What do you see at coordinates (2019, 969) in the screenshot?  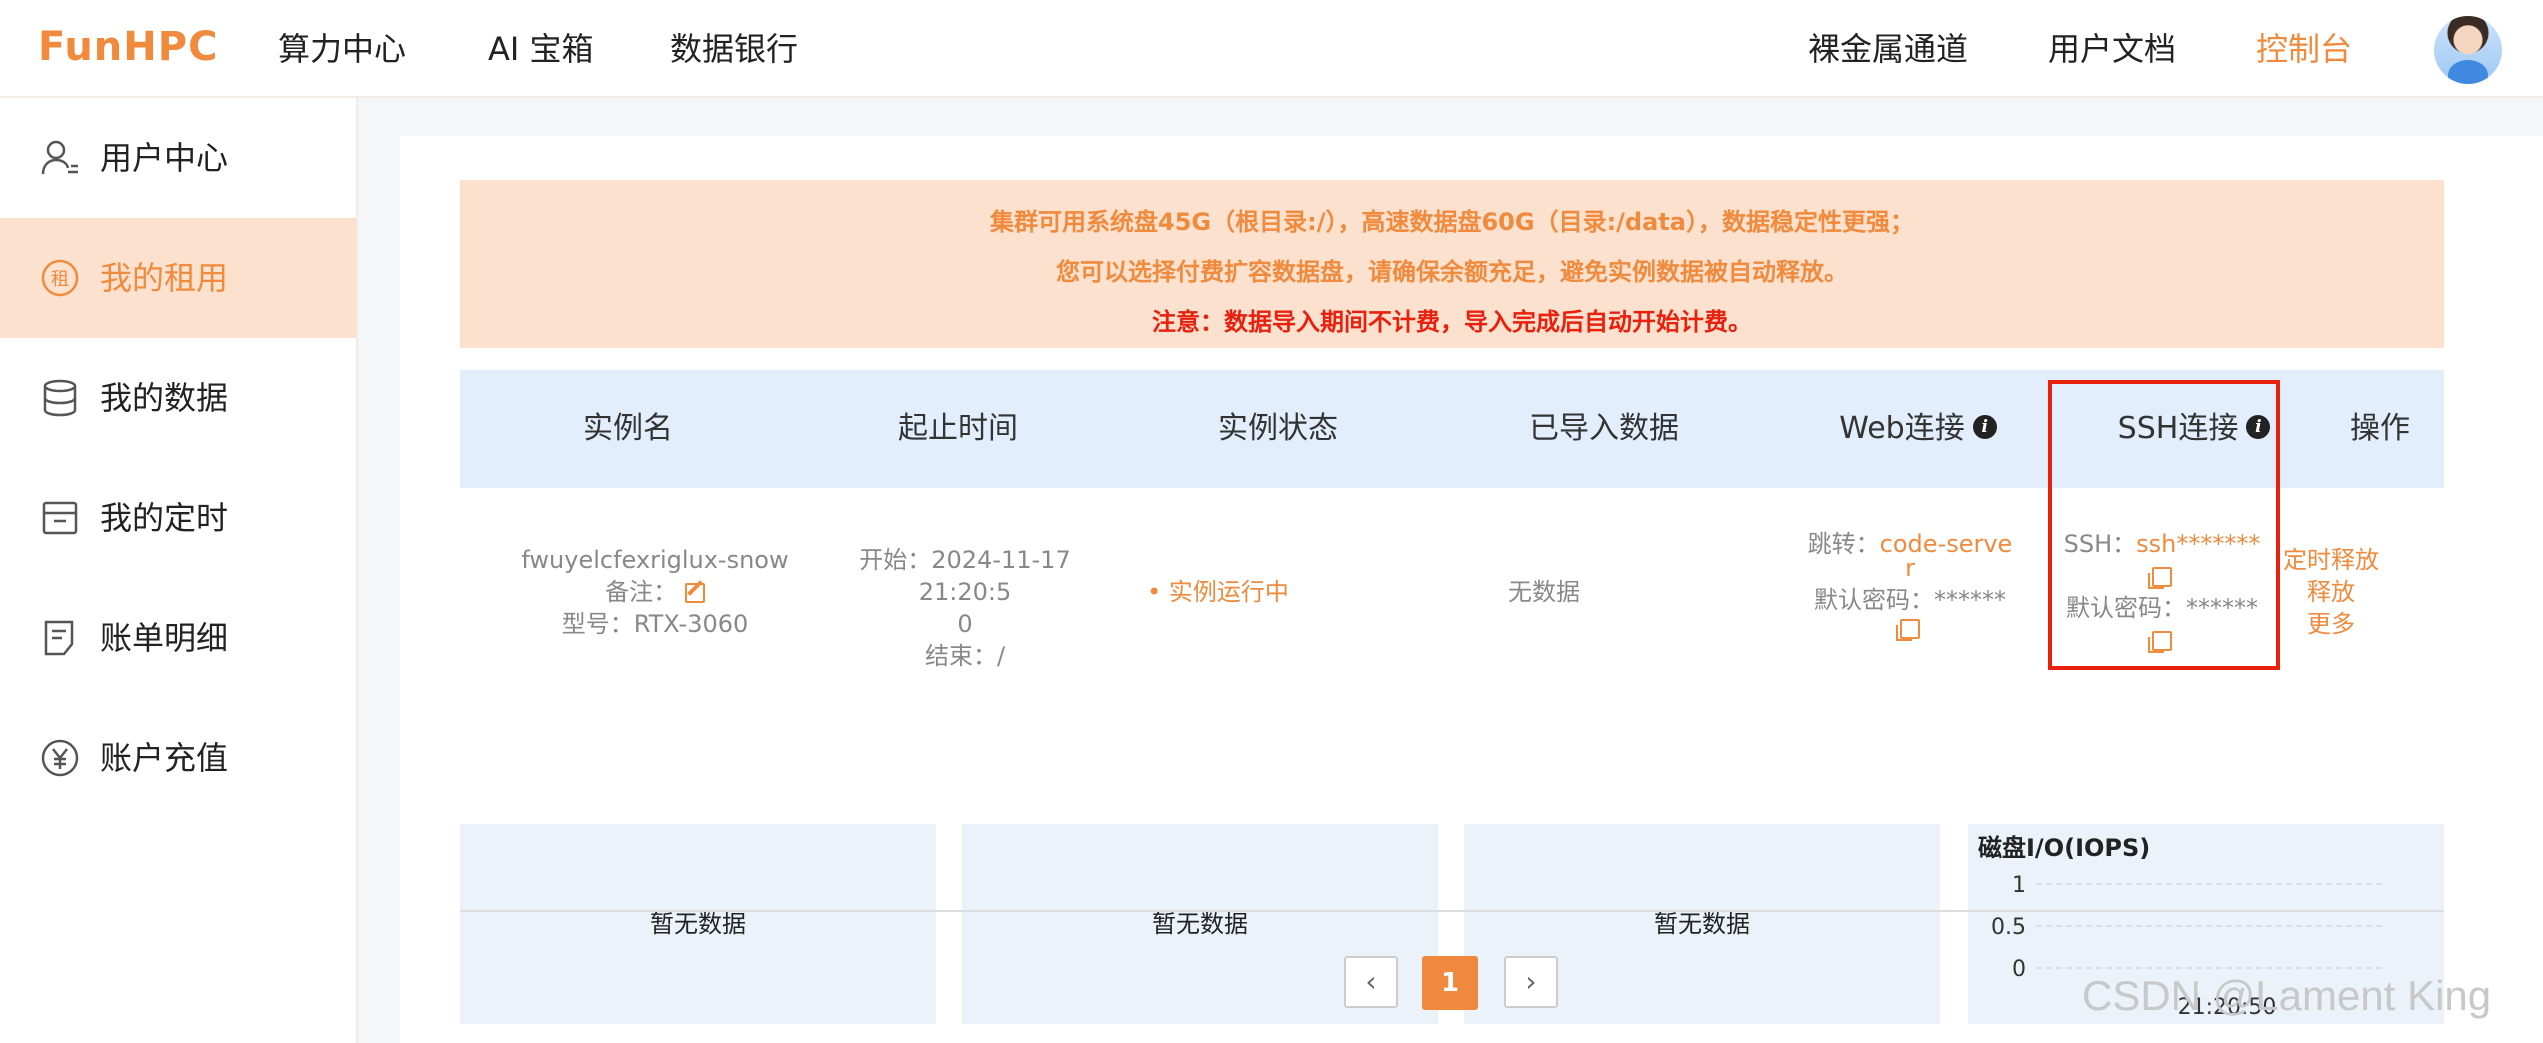 I see `y-tick-label: 0` at bounding box center [2019, 969].